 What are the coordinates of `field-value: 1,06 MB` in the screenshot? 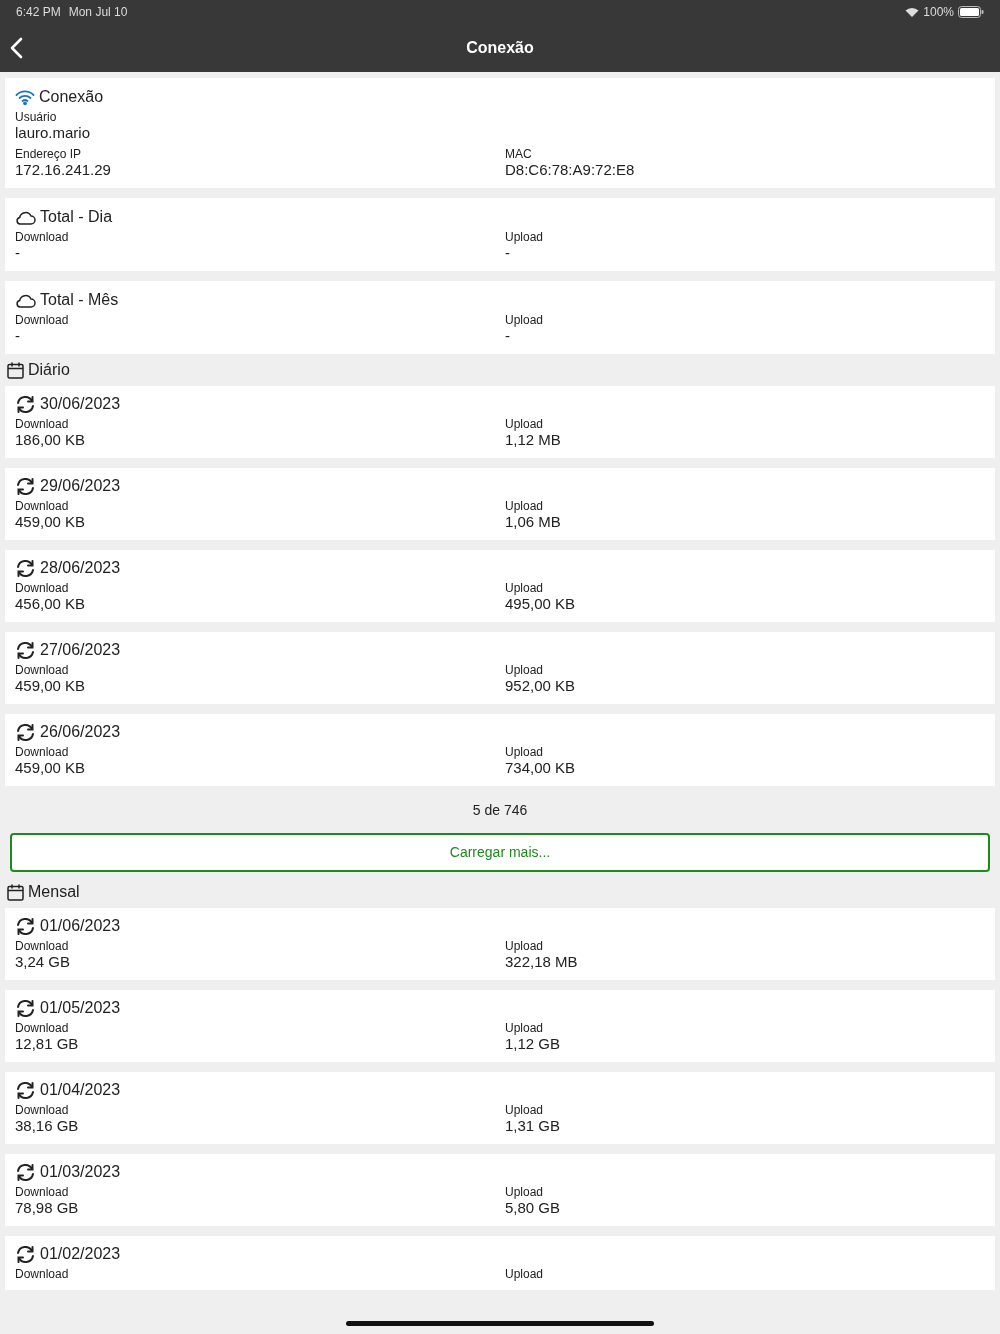 It's located at (533, 522).